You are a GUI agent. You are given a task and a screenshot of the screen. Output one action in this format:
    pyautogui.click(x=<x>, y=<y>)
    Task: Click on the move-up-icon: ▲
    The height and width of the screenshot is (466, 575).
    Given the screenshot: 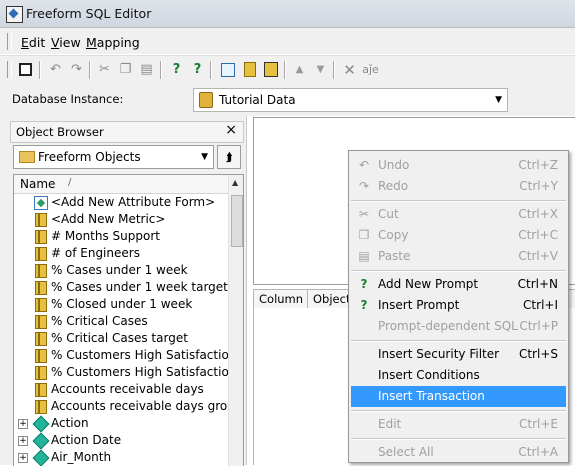 What is the action you would take?
    pyautogui.click(x=299, y=69)
    